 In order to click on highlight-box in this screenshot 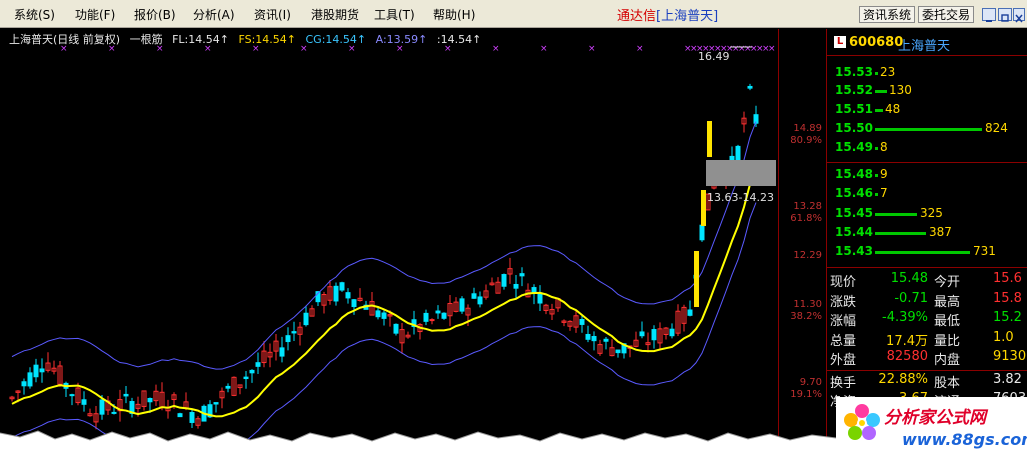, I will do `click(741, 173)`.